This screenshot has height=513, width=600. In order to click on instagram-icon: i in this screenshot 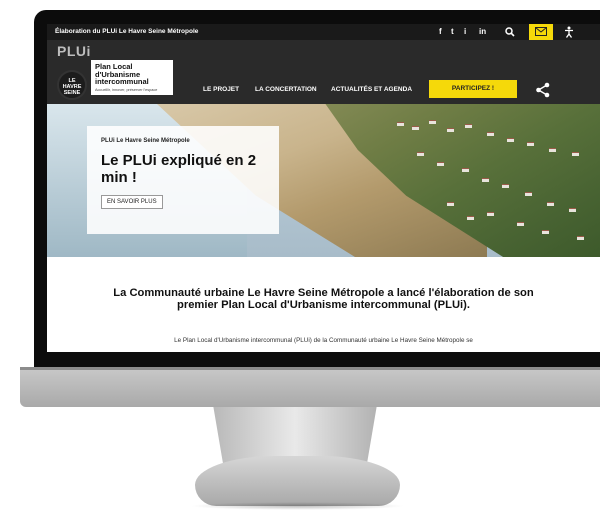, I will do `click(465, 31)`.